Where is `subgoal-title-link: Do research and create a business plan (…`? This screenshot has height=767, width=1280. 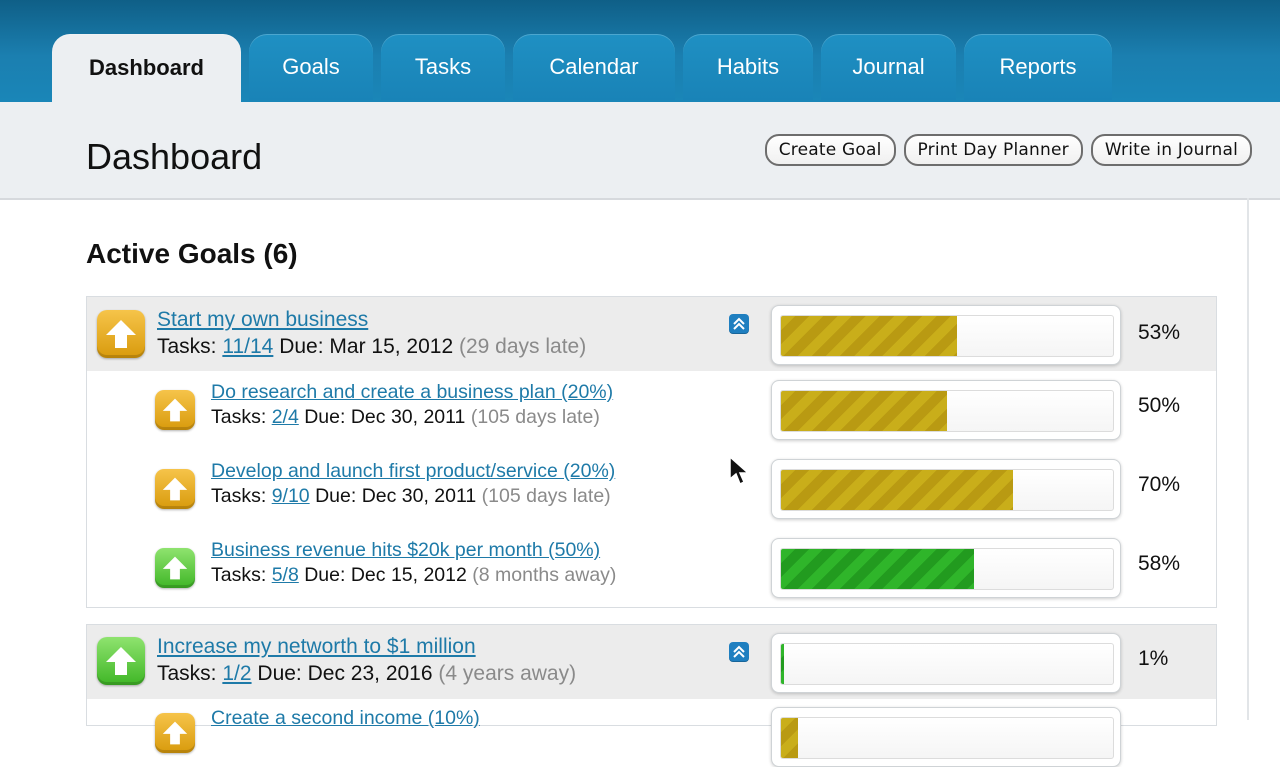 subgoal-title-link: Do research and create a business plan (… is located at coordinates (412, 392).